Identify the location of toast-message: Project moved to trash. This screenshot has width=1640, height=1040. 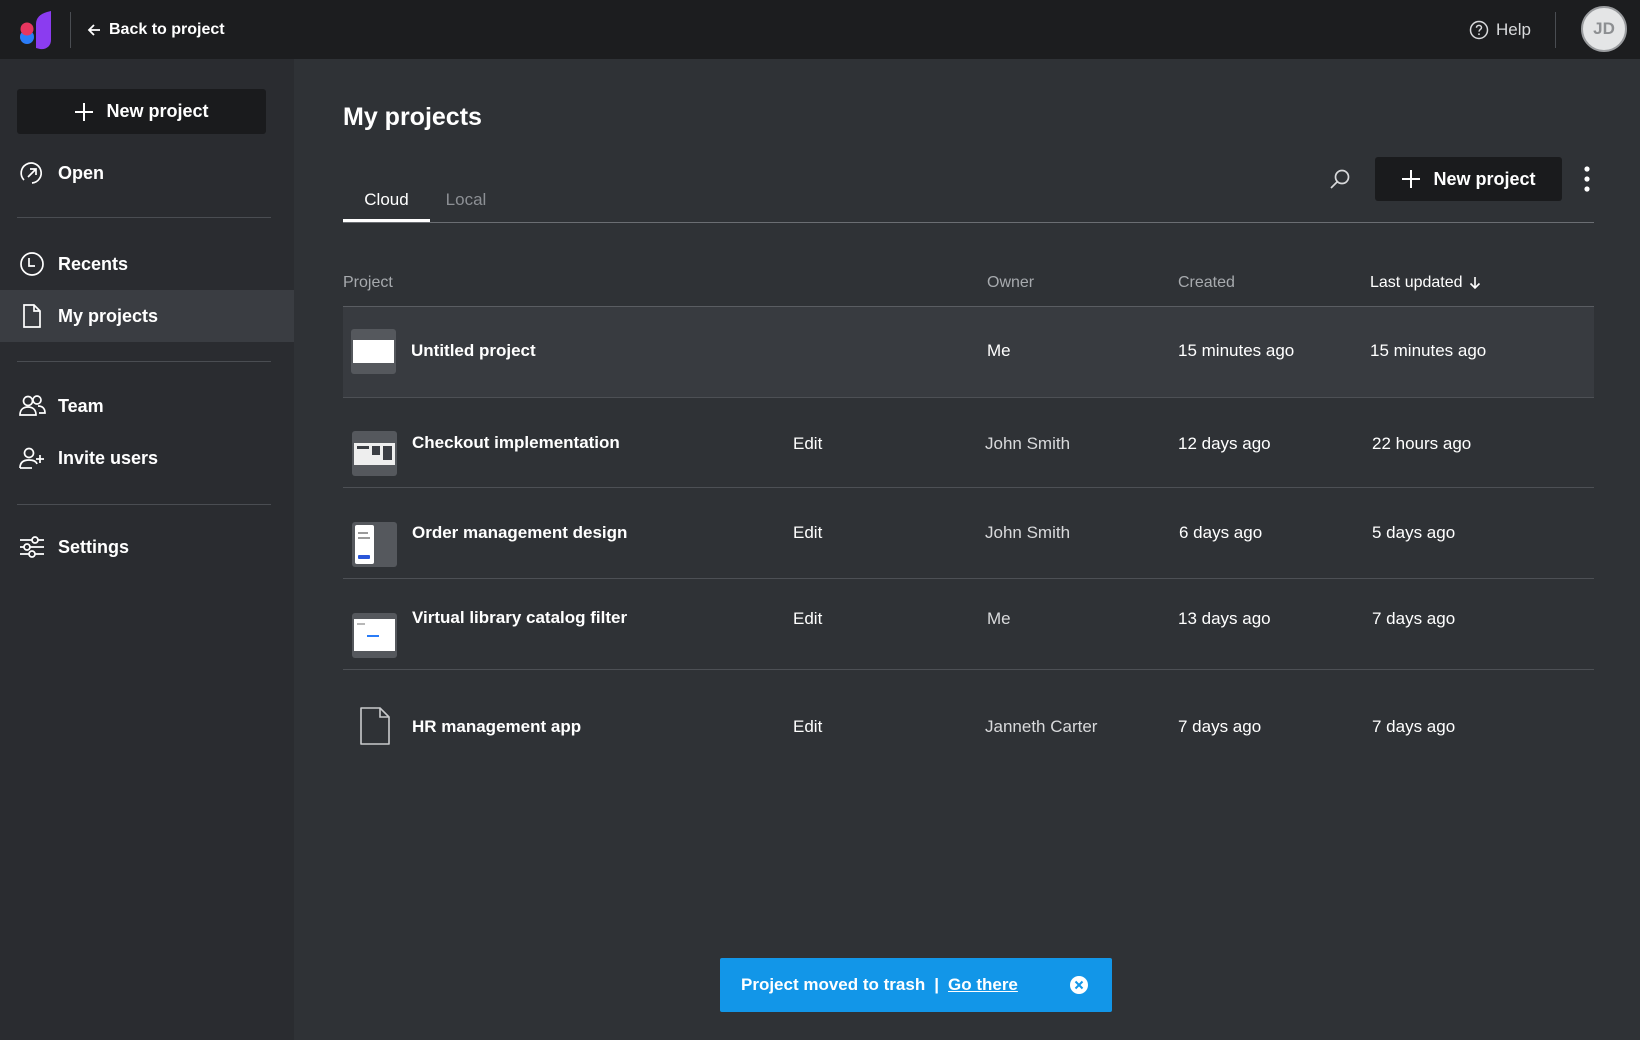
(833, 984).